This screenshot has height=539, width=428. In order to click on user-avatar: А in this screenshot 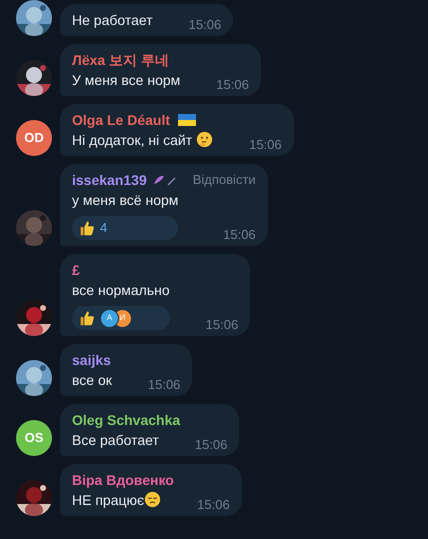, I will do `click(109, 318)`.